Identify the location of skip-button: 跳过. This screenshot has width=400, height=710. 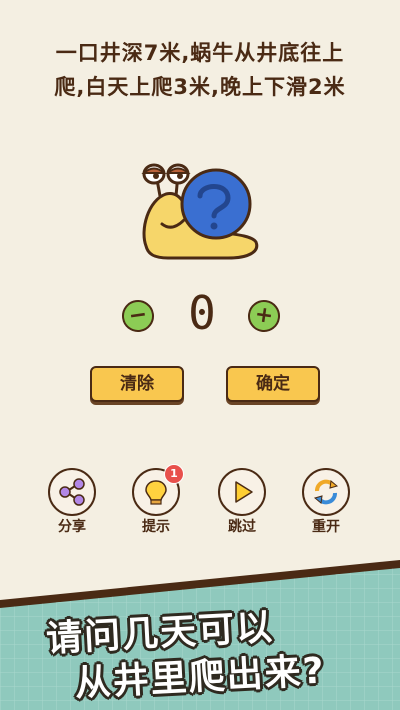
(242, 505).